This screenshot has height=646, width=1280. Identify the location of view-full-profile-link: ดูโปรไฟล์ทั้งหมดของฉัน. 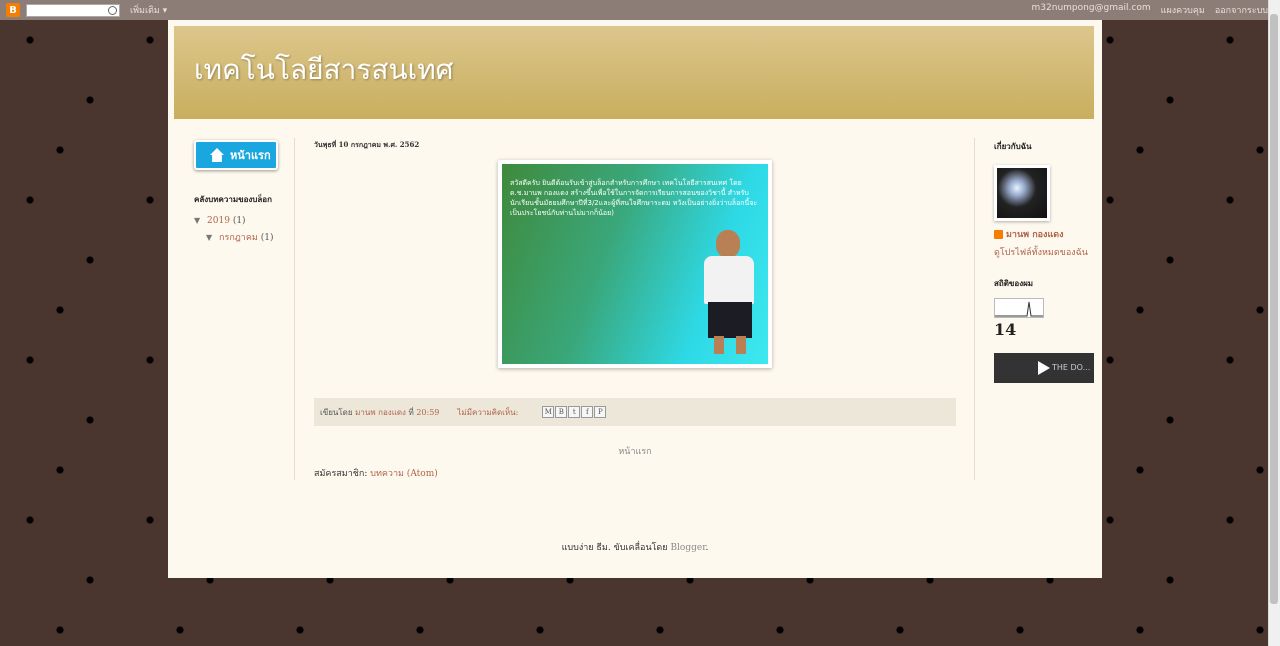
(1041, 253).